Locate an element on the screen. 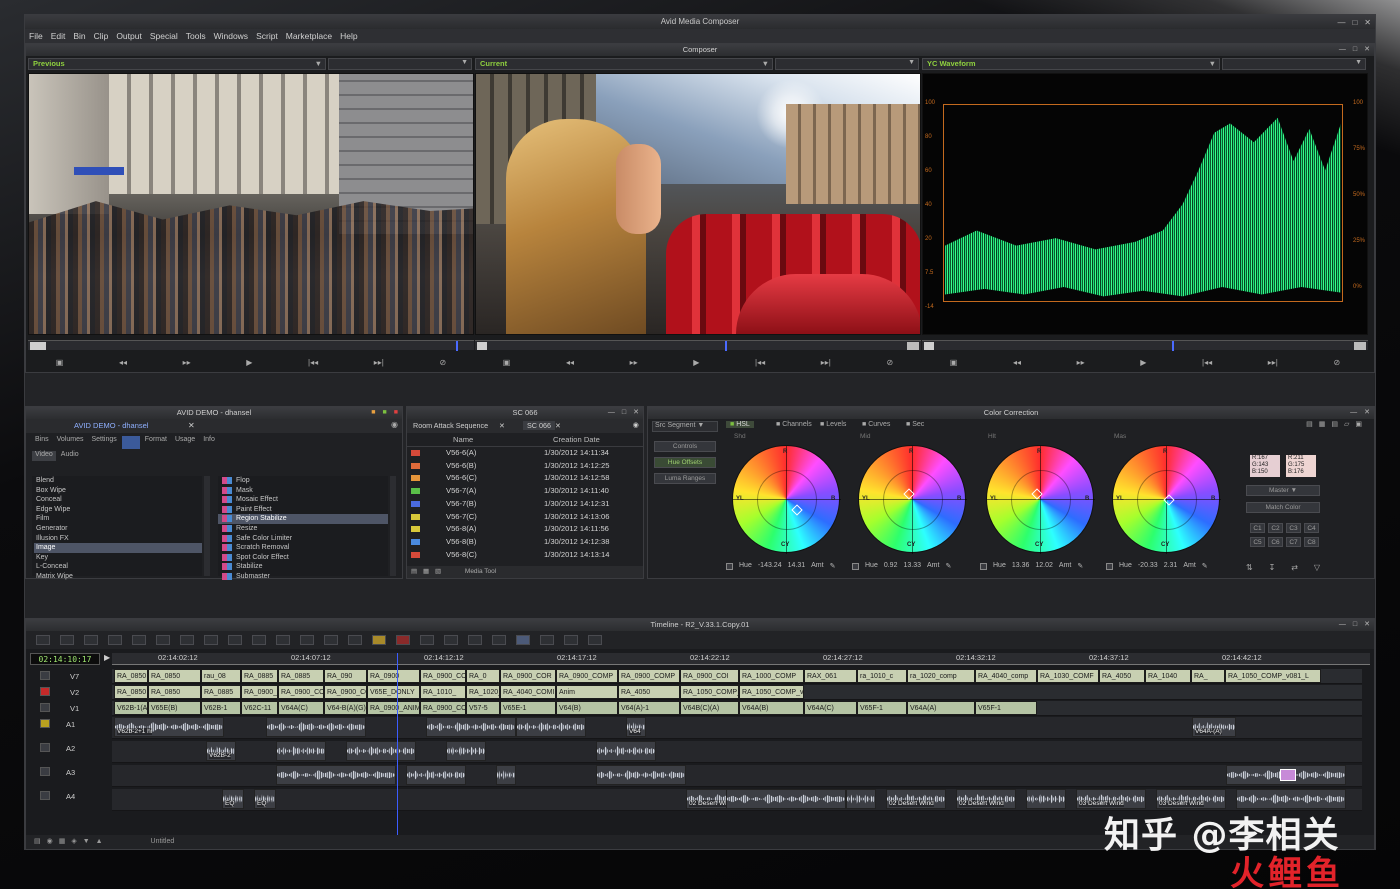  track-label: A2 is located at coordinates (70, 748).